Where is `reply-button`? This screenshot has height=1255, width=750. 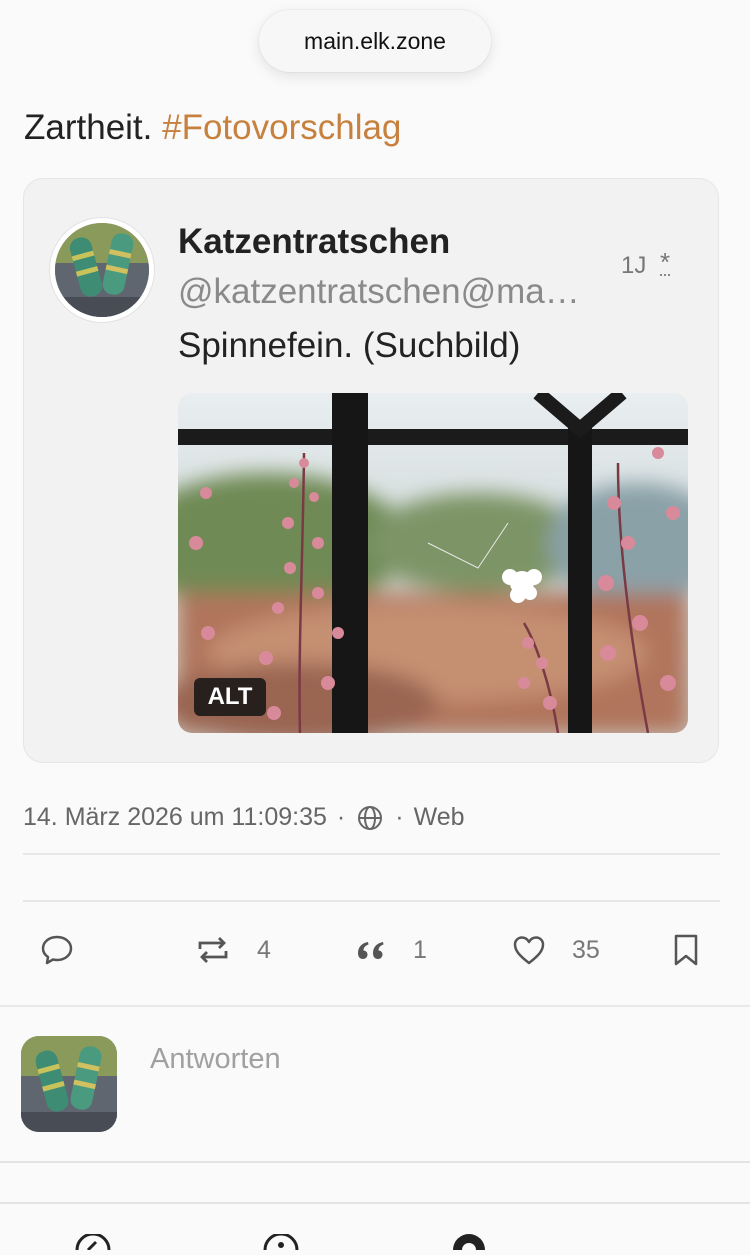
reply-button is located at coordinates (70, 950).